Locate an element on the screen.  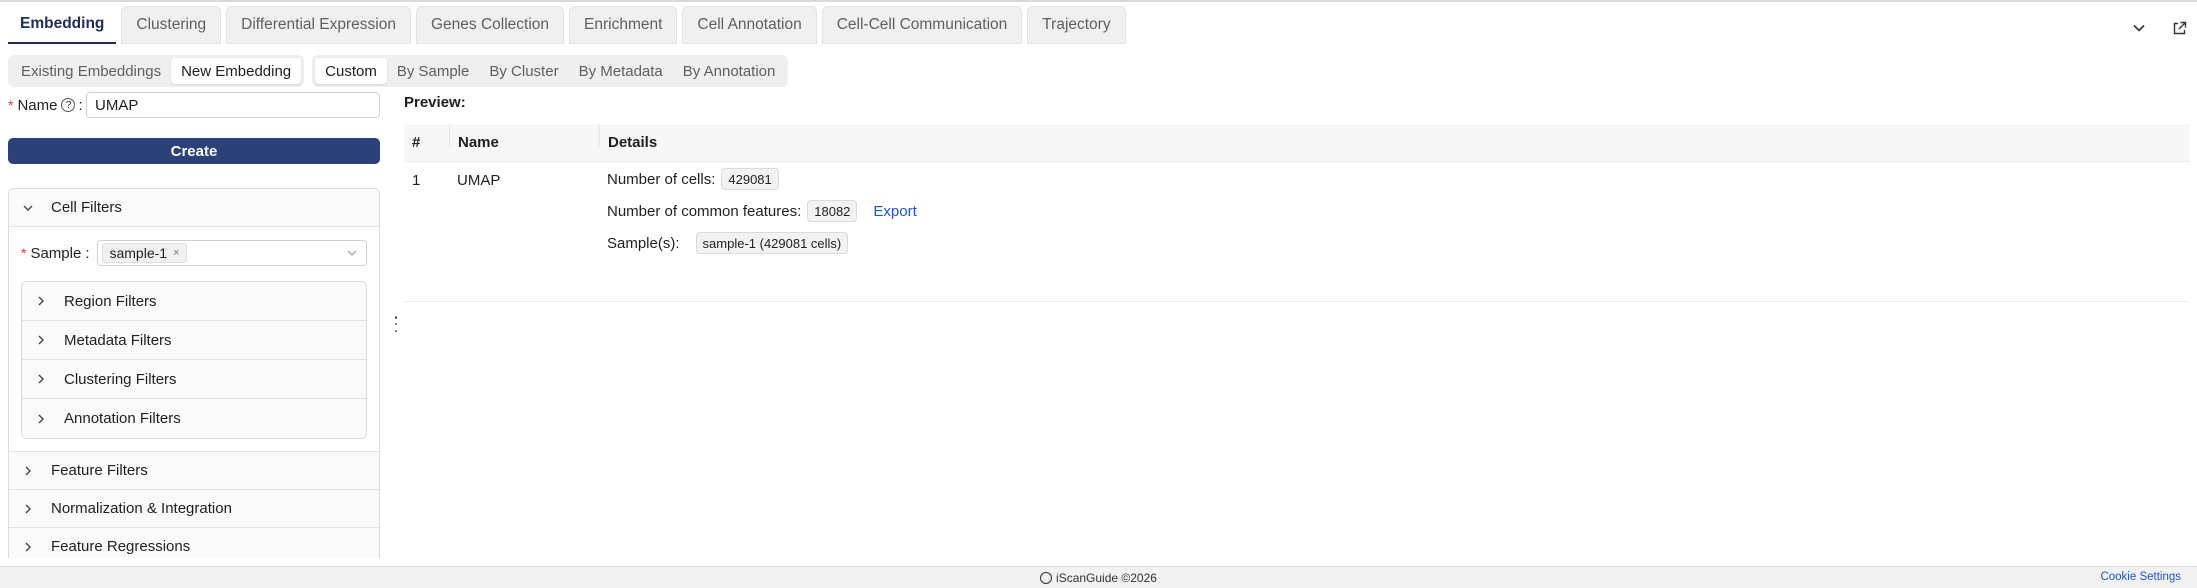
top-border is located at coordinates (1098, 1).